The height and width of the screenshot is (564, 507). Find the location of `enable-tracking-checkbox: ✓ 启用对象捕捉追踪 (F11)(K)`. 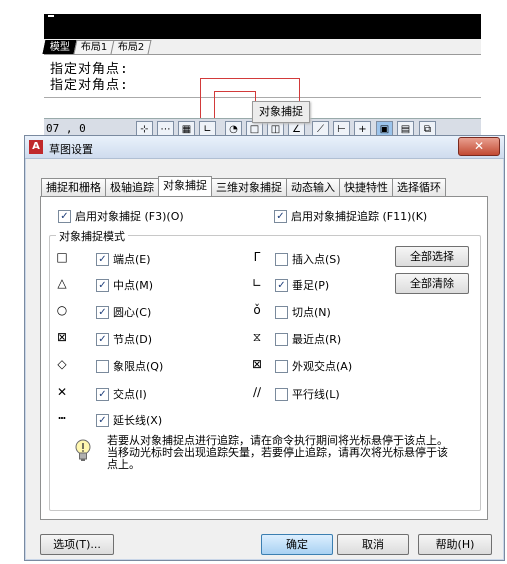

enable-tracking-checkbox: ✓ 启用对象捕捉追踪 (F11)(K) is located at coordinates (350, 216).